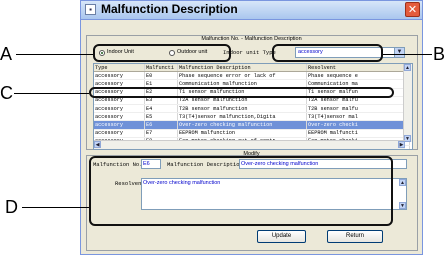 The width and height of the screenshot is (447, 255). Describe the element at coordinates (51, 93) in the screenshot. I see `callout-c-line` at that location.